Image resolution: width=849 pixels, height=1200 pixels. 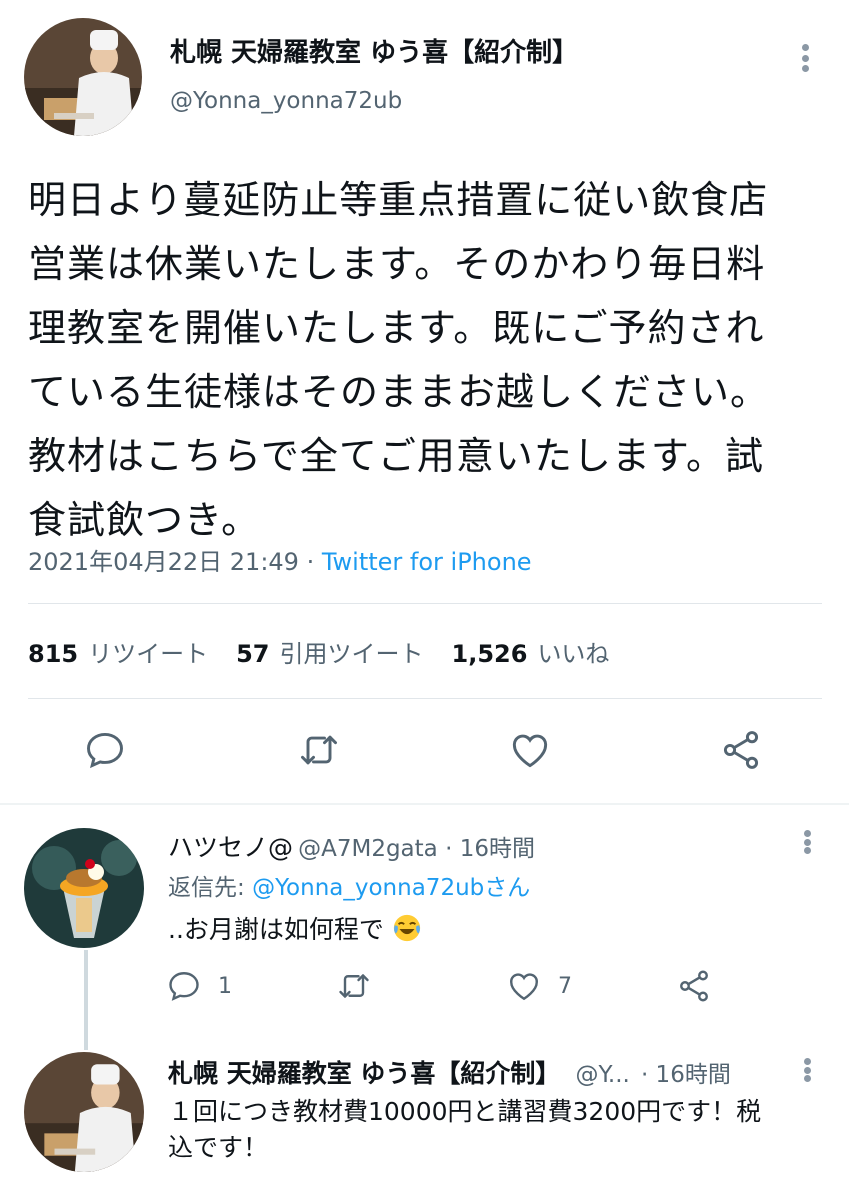 I want to click on reply1-share-button, so click(x=694, y=986).